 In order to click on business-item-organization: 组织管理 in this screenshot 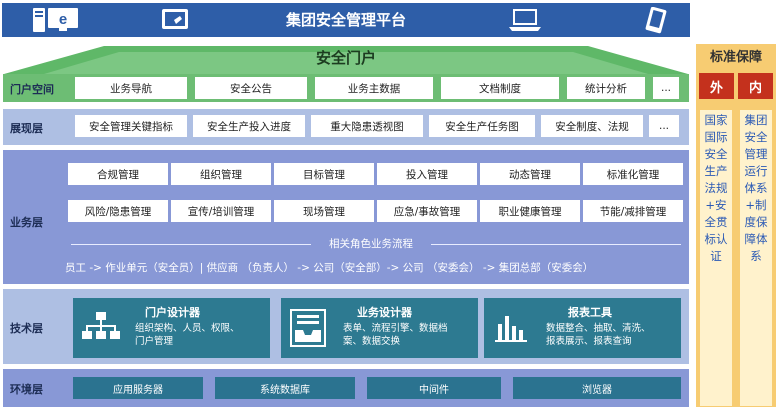, I will do `click(221, 174)`.